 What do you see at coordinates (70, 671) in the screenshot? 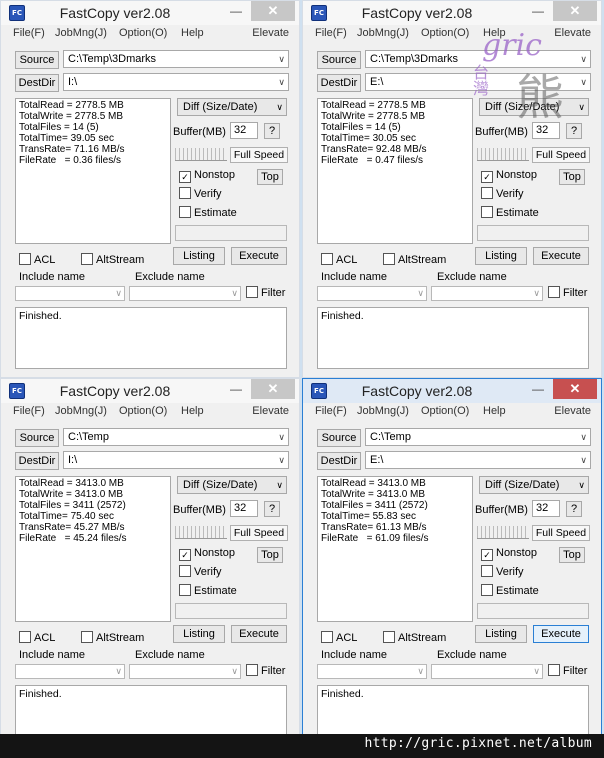
I see `include-name-combo: ∨` at bounding box center [70, 671].